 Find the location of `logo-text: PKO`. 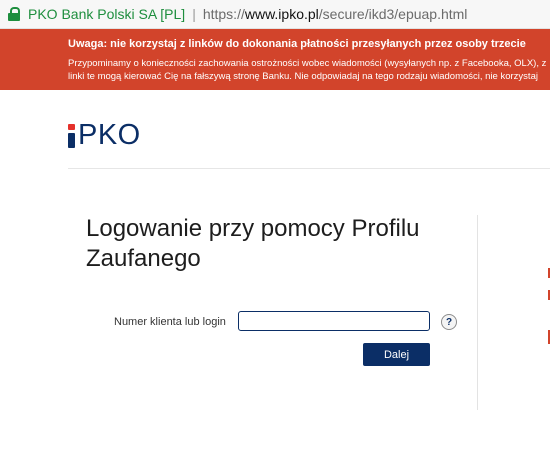

logo-text: PKO is located at coordinates (109, 135).